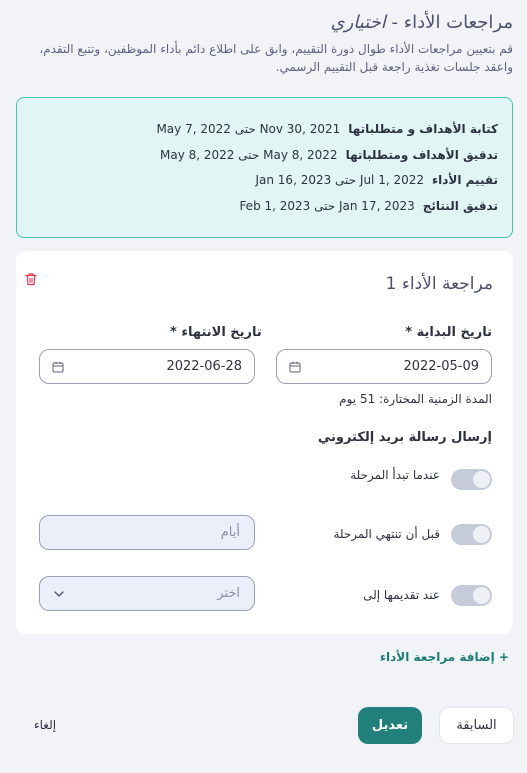 The image size is (527, 773). Describe the element at coordinates (147, 593) in the screenshot. I see `recipient-select: اختر` at that location.